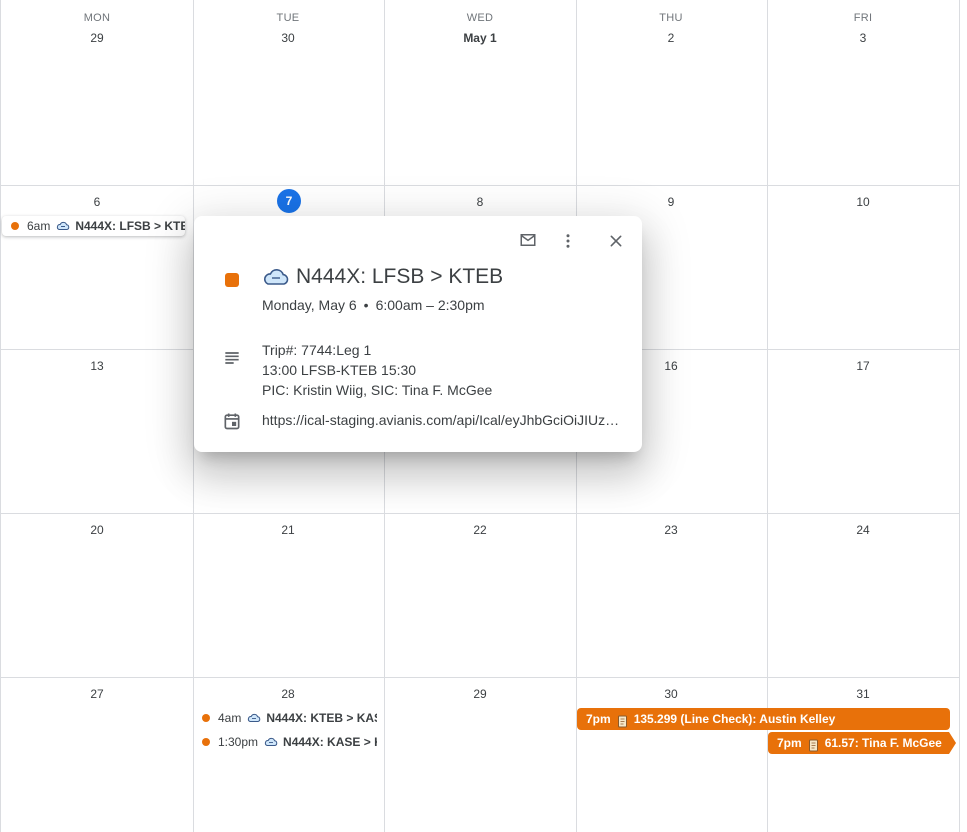 The image size is (967, 832). What do you see at coordinates (863, 202) in the screenshot?
I see `day-number: 10` at bounding box center [863, 202].